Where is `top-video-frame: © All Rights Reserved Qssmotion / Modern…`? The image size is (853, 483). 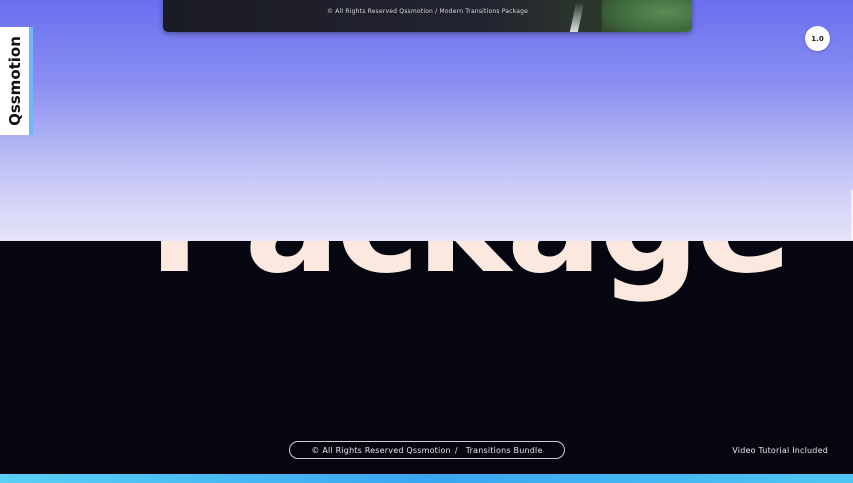
top-video-frame: © All Rights Reserved Qssmotion / Modern… is located at coordinates (427, 16).